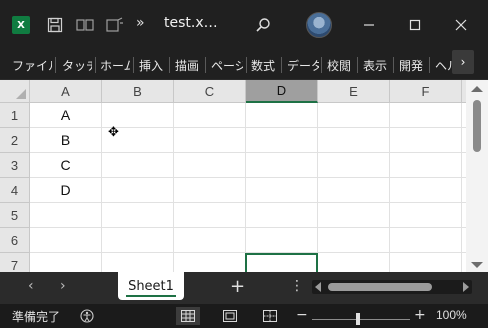  I want to click on search-icon, so click(263, 25).